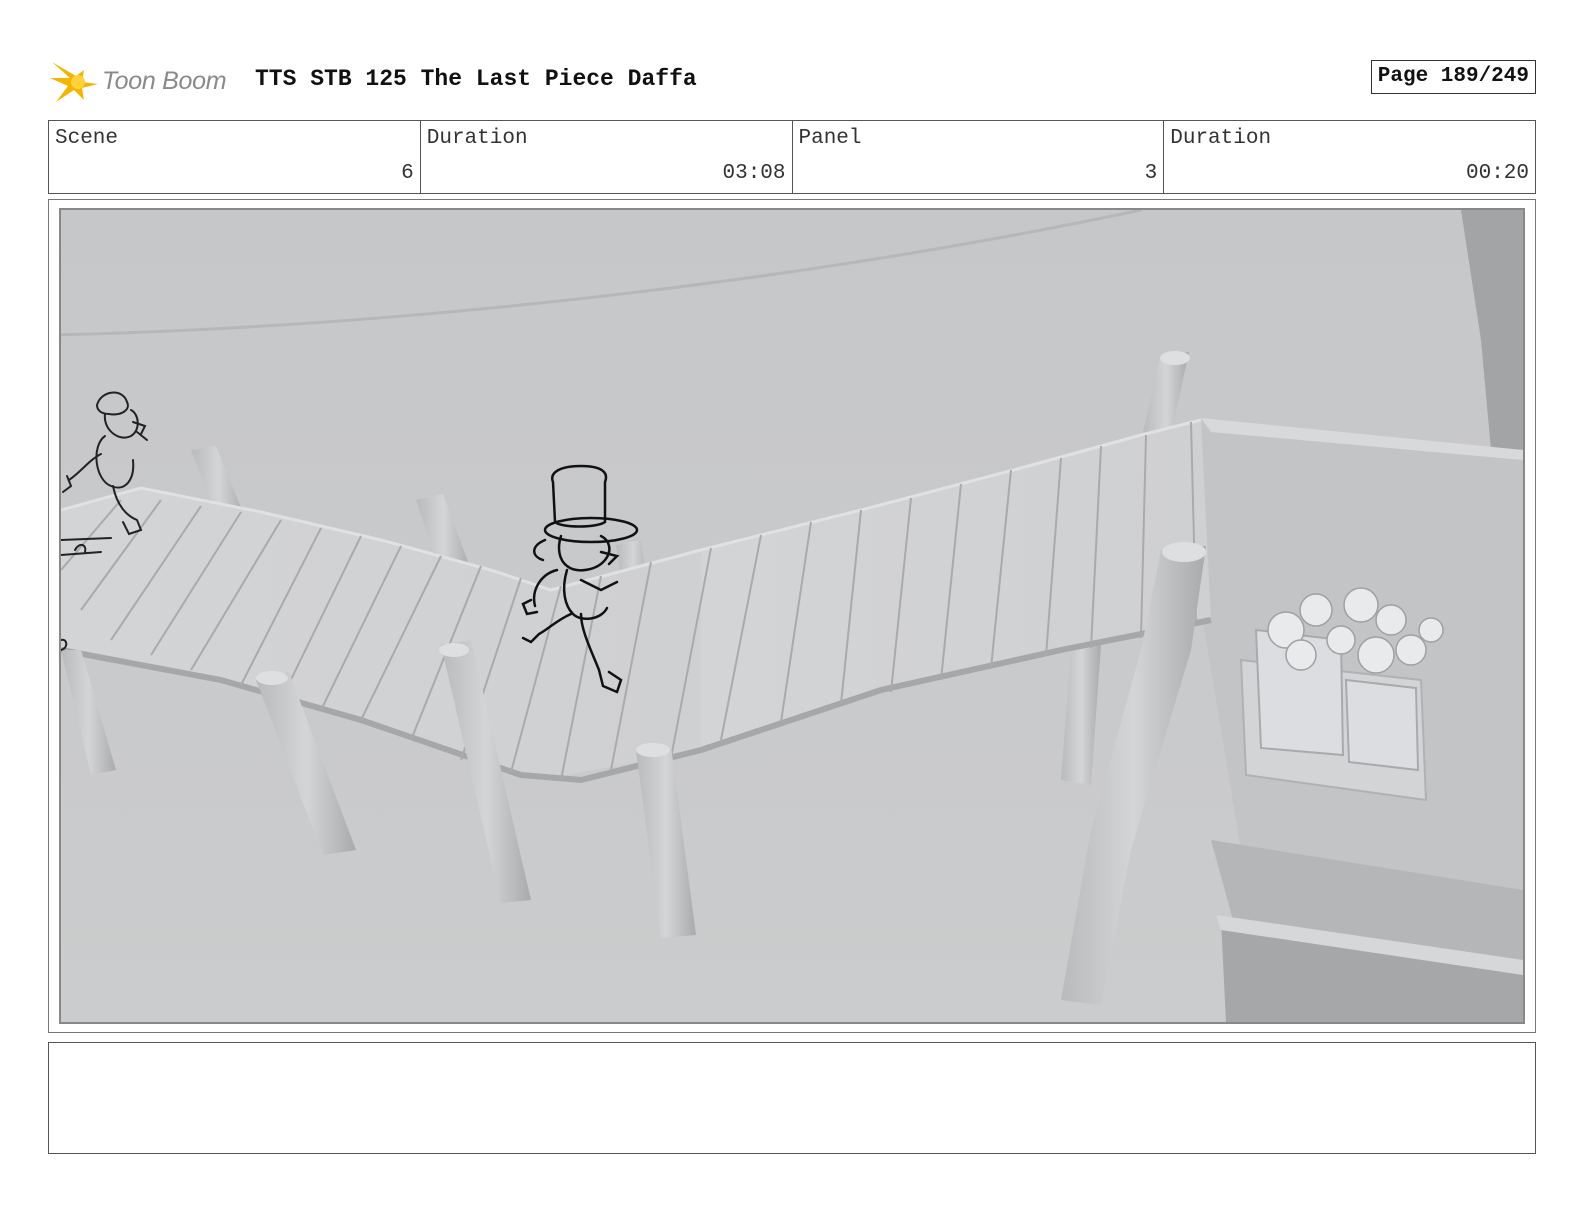  I want to click on scene-value: 6, so click(407, 173).